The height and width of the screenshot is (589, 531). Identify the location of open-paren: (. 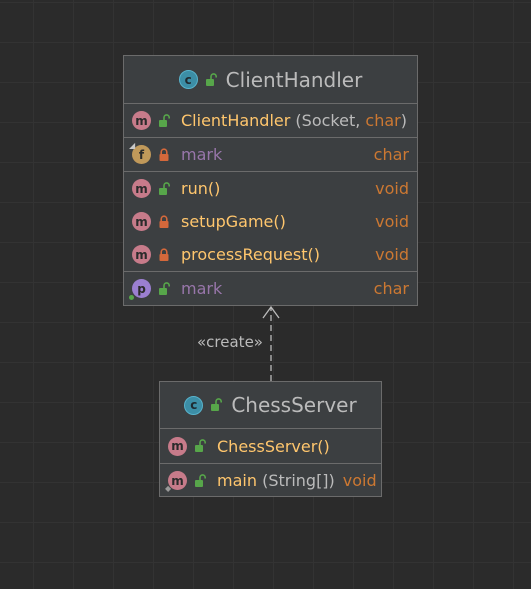
(262, 480).